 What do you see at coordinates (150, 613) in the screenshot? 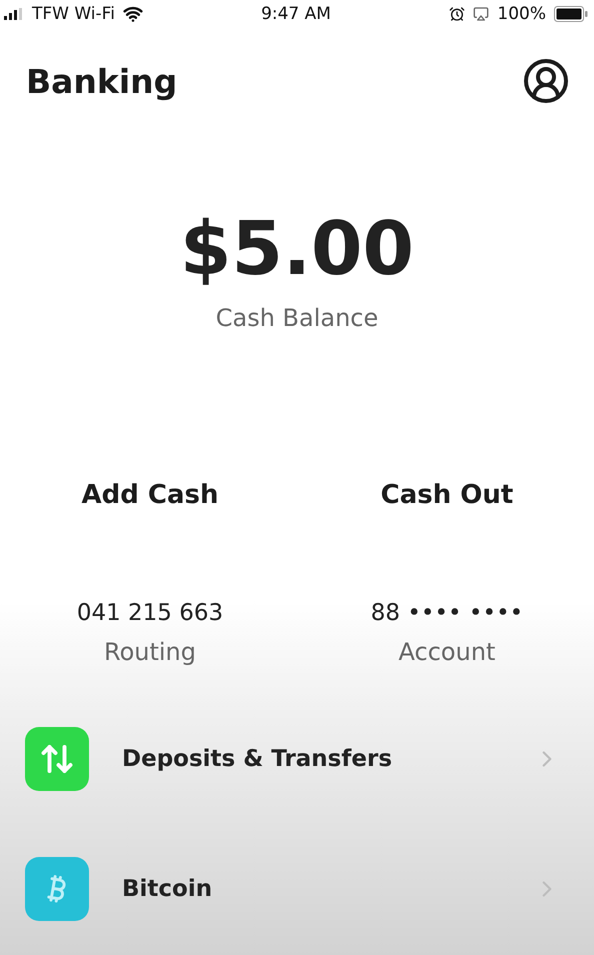
I see `account-number: 041 215 663` at bounding box center [150, 613].